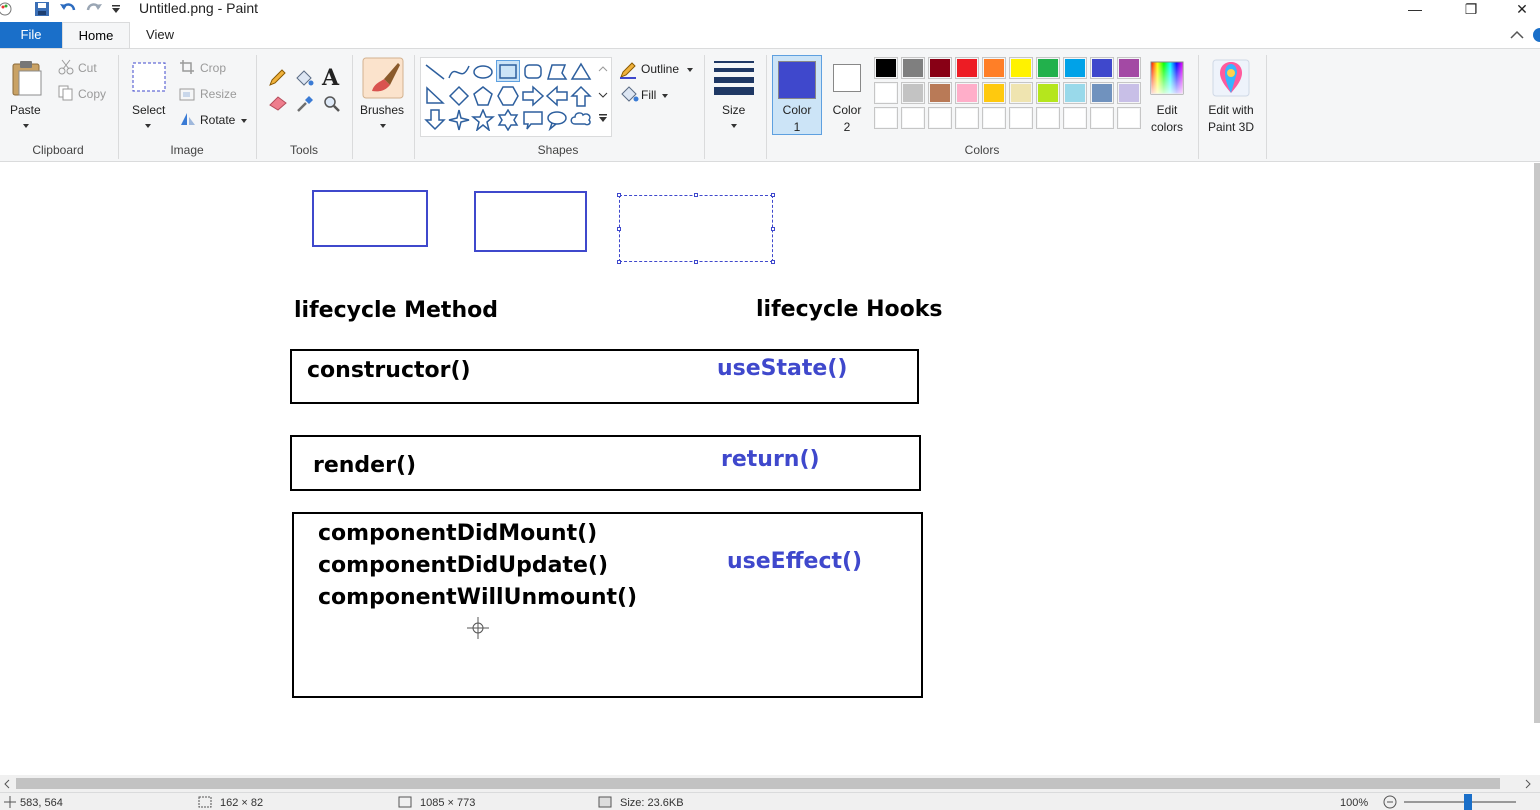 The width and height of the screenshot is (1540, 810). What do you see at coordinates (26, 126) in the screenshot?
I see `paste-dropdown-icon` at bounding box center [26, 126].